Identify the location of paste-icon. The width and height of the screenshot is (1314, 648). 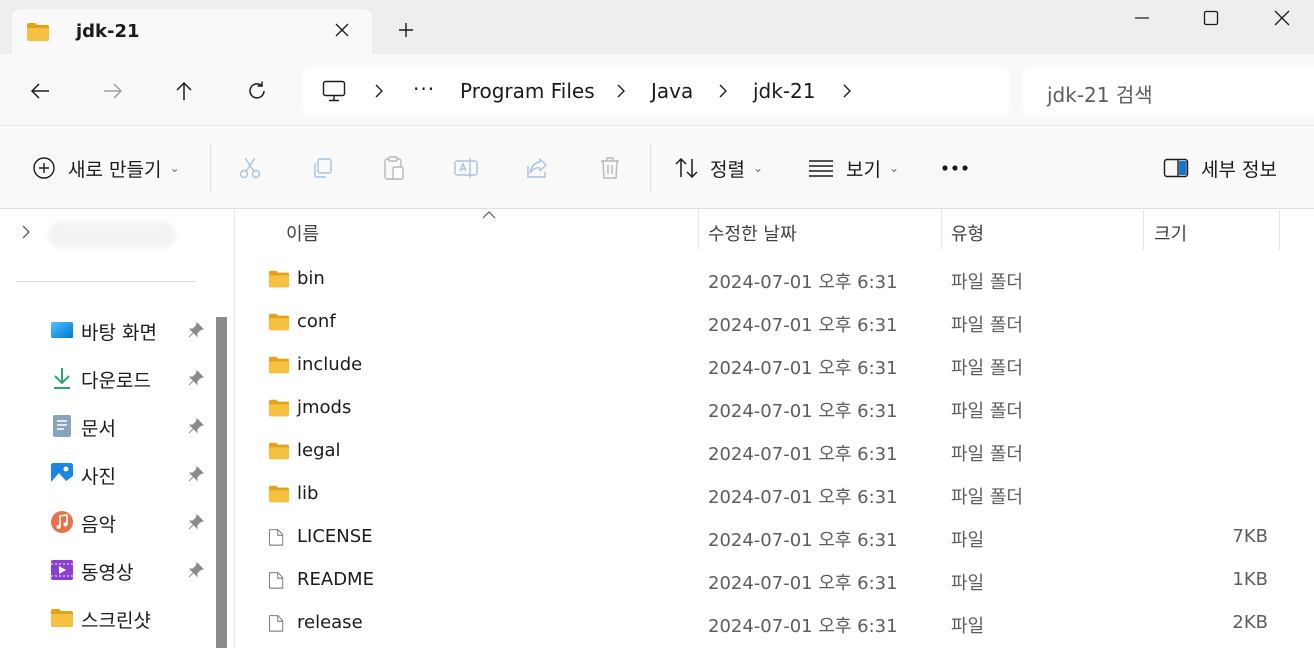
(394, 168).